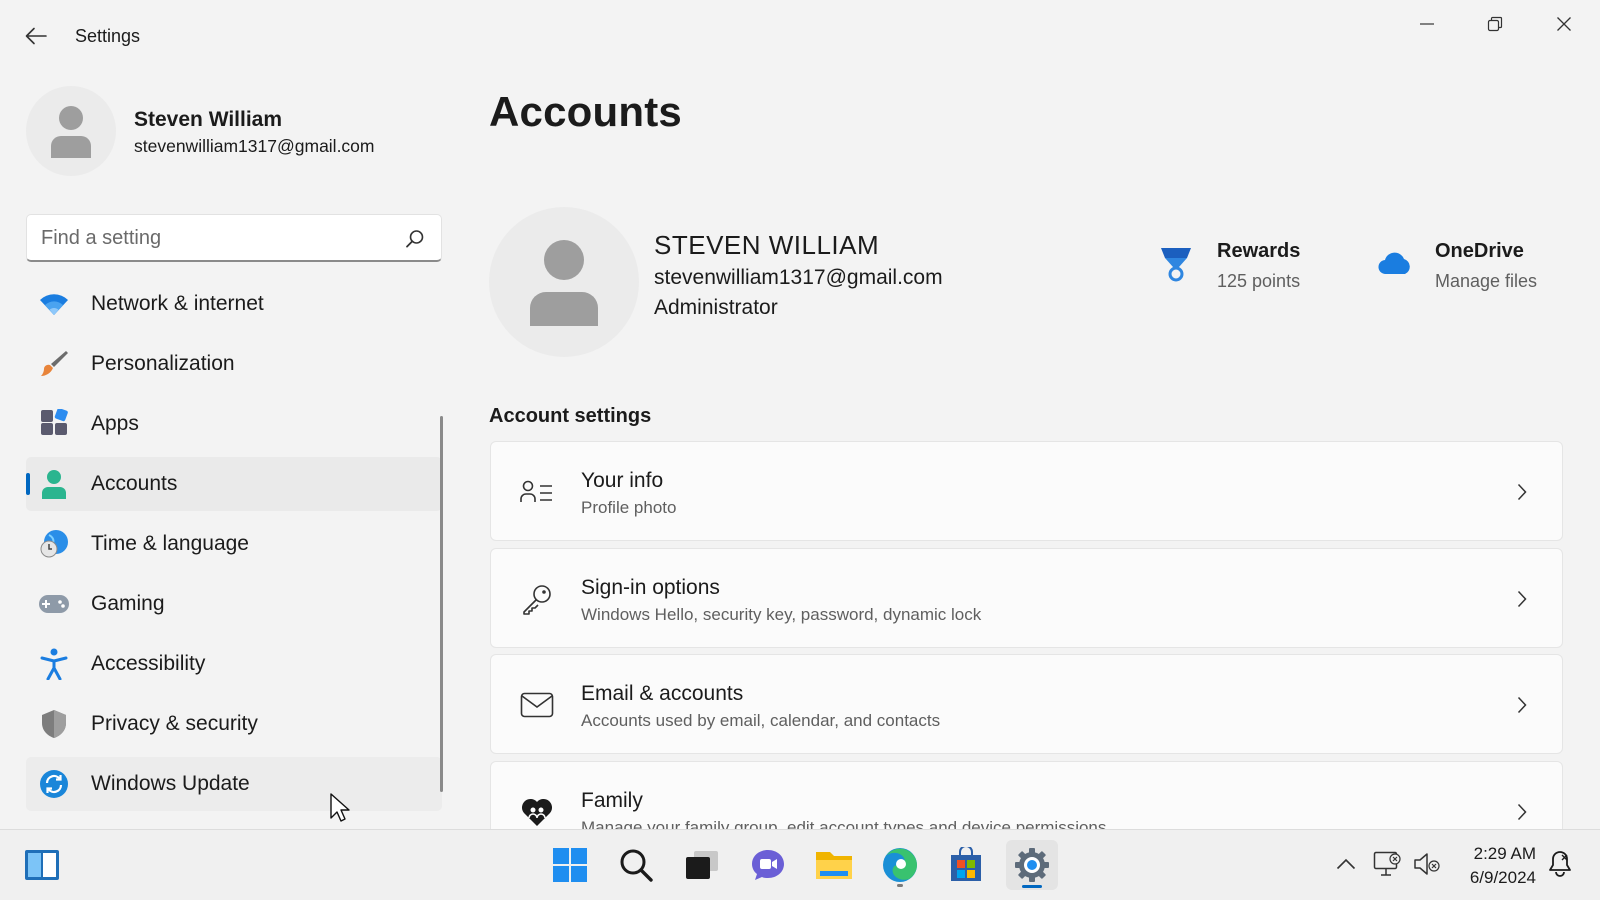  Describe the element at coordinates (54, 604) in the screenshot. I see `gamepad-icon` at that location.